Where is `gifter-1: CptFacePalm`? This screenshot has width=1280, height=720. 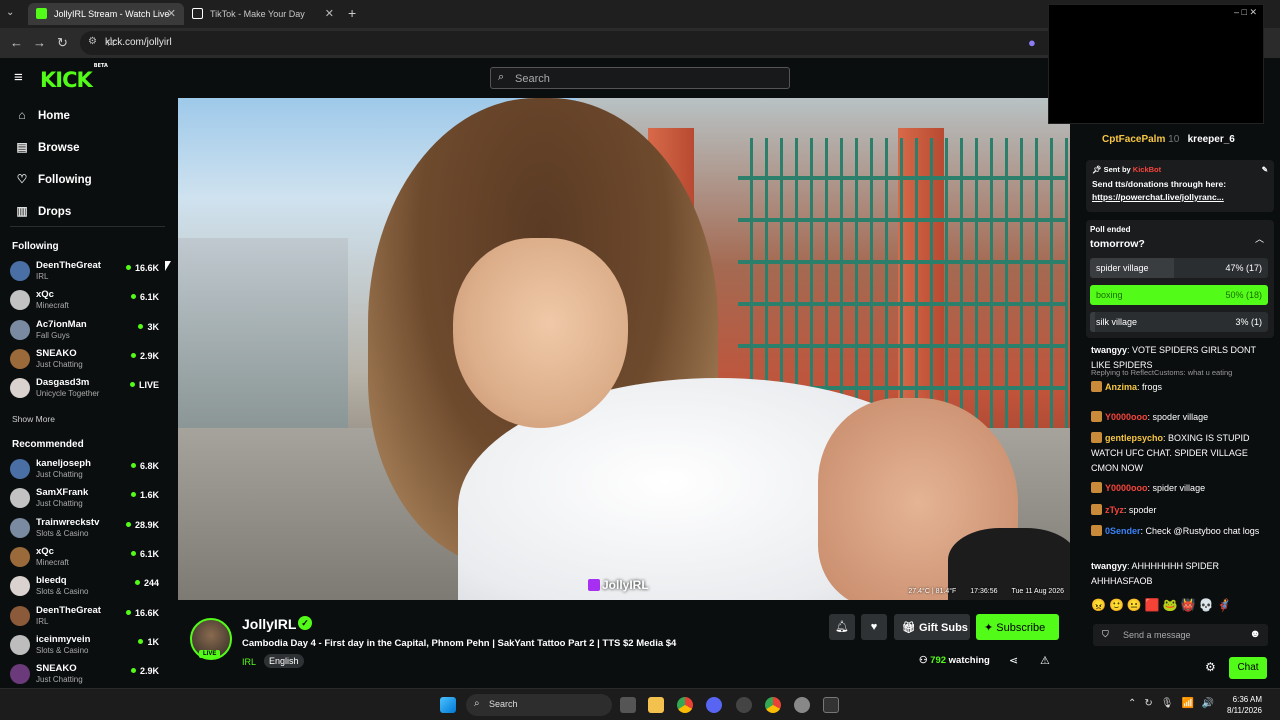 gifter-1: CptFacePalm is located at coordinates (1133, 139).